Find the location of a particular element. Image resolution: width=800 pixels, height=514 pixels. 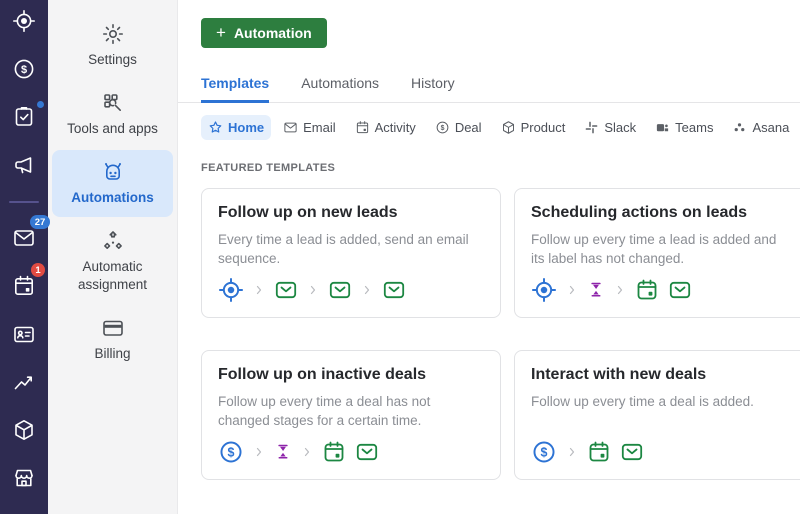

filter-chip-product: Product is located at coordinates (533, 127).